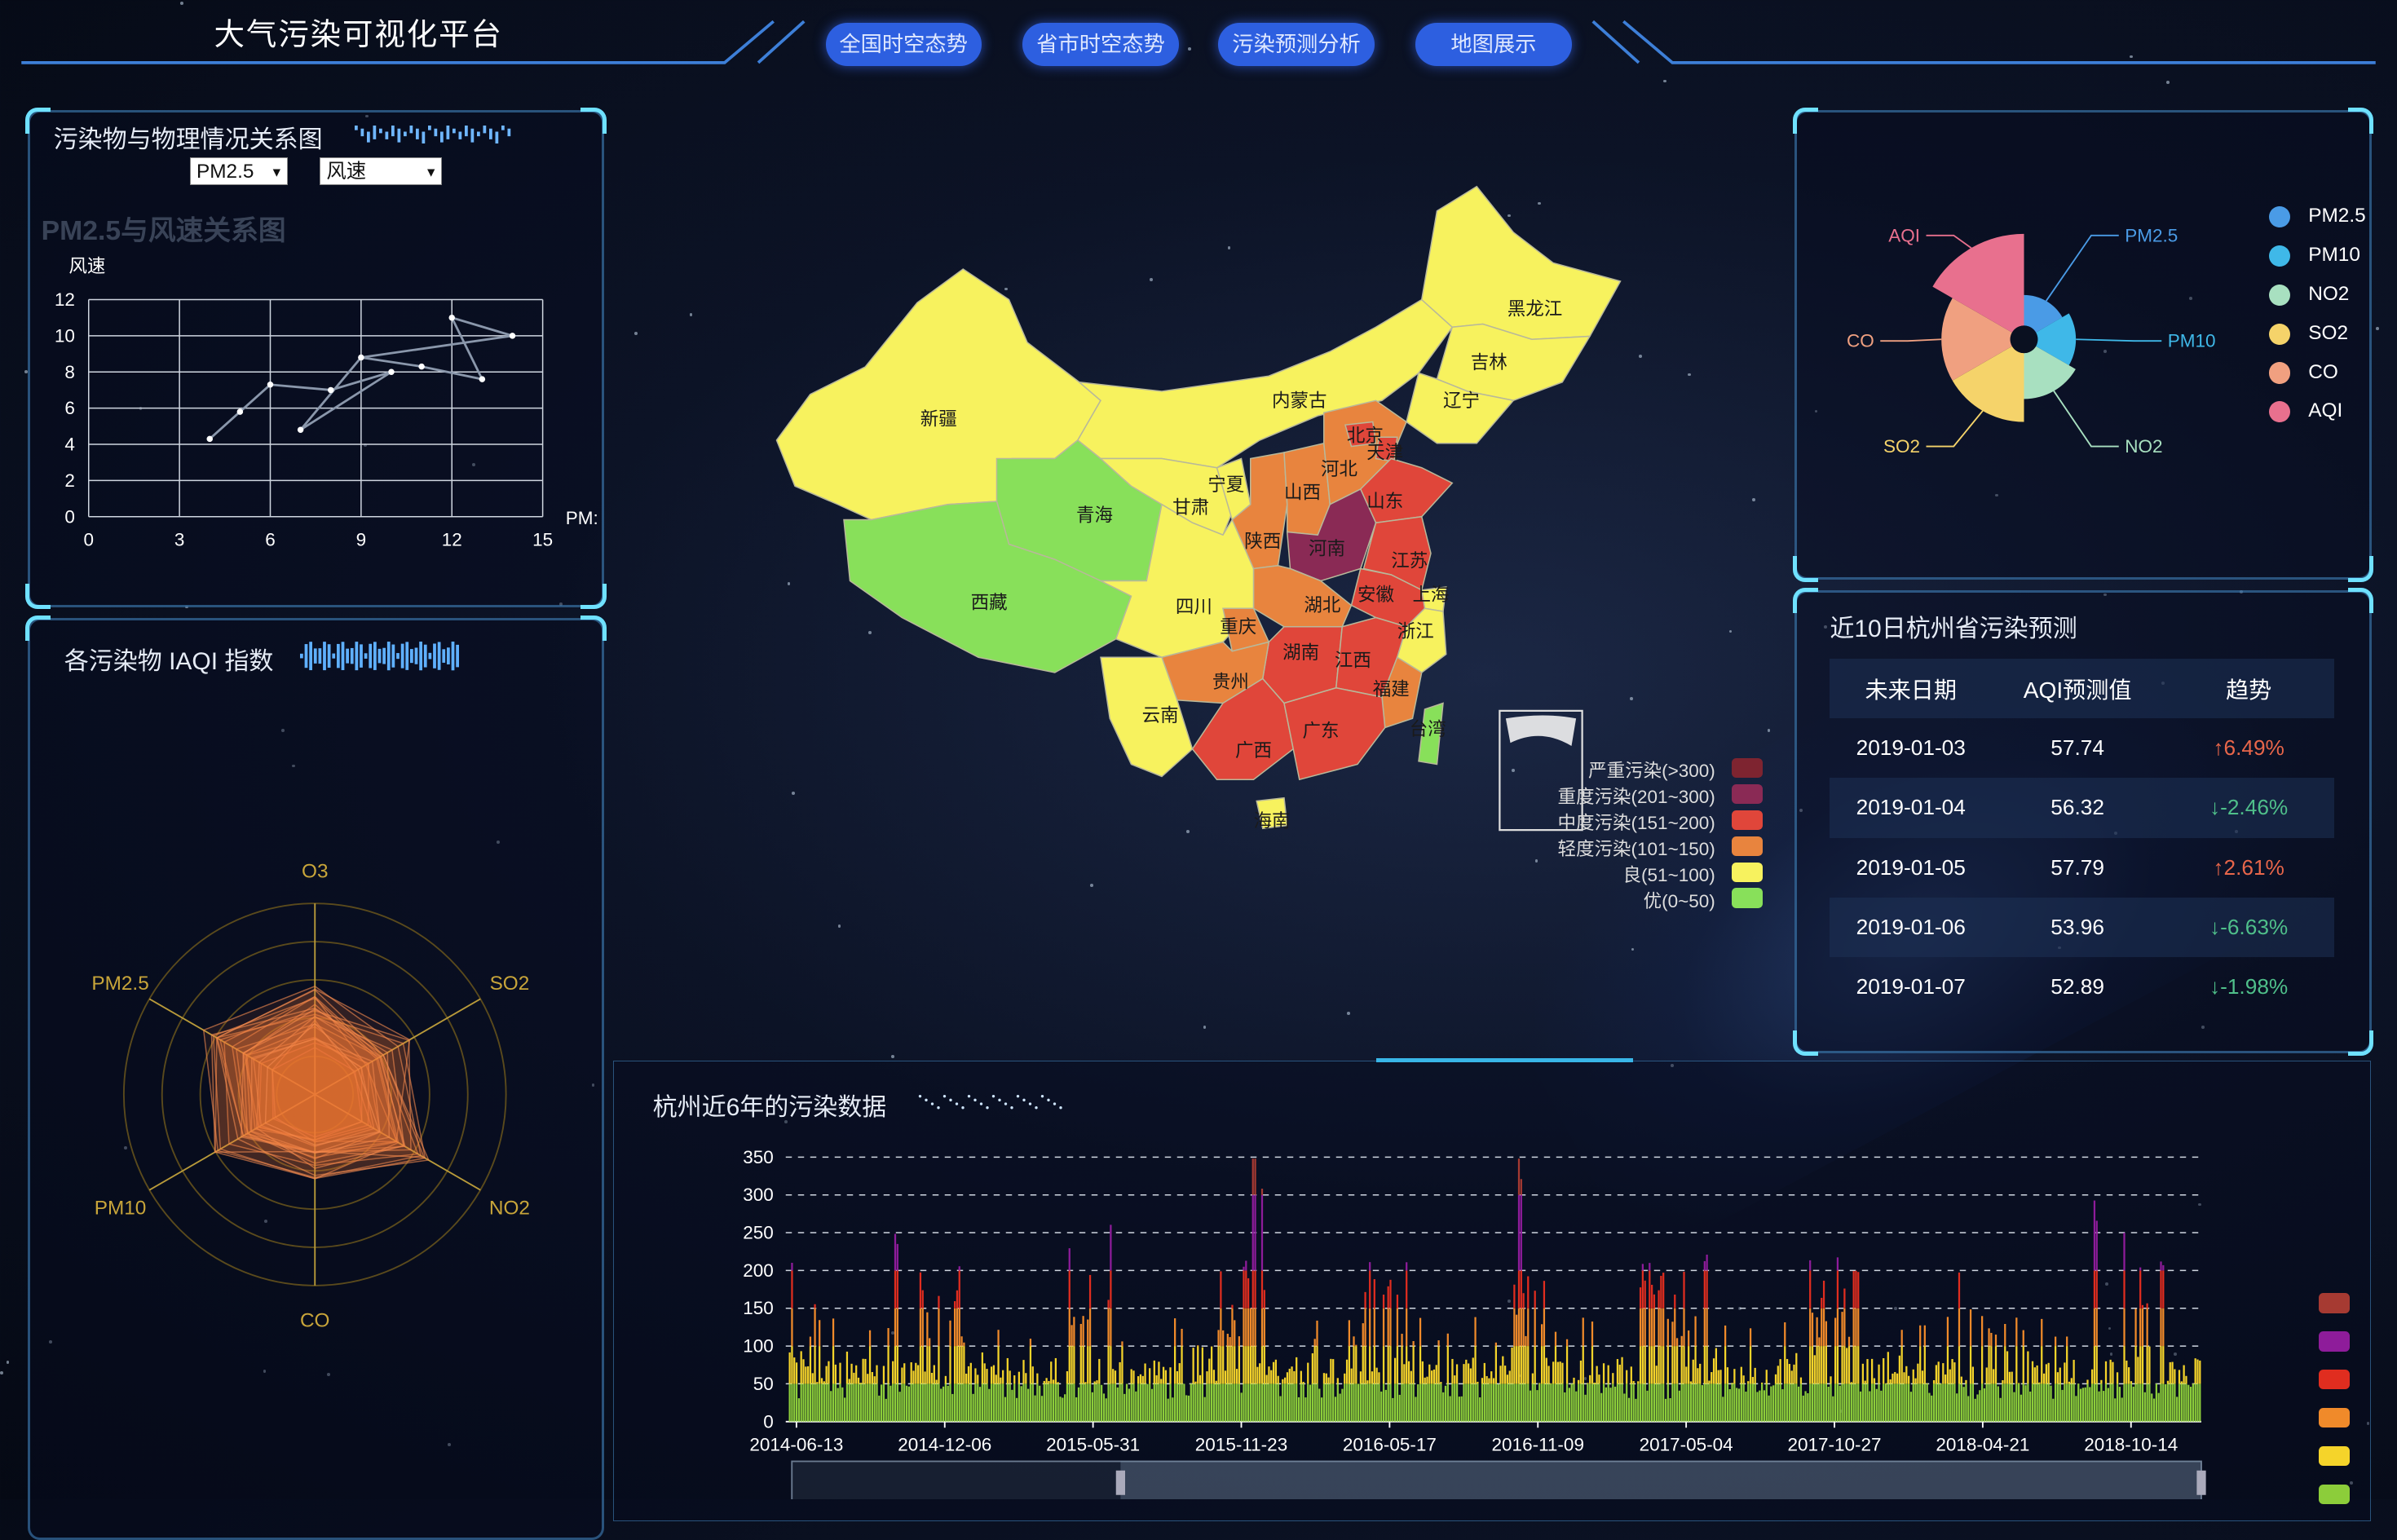 This screenshot has height=1540, width=2397. I want to click on x-tick-label: 2018-10-14, so click(2131, 1444).